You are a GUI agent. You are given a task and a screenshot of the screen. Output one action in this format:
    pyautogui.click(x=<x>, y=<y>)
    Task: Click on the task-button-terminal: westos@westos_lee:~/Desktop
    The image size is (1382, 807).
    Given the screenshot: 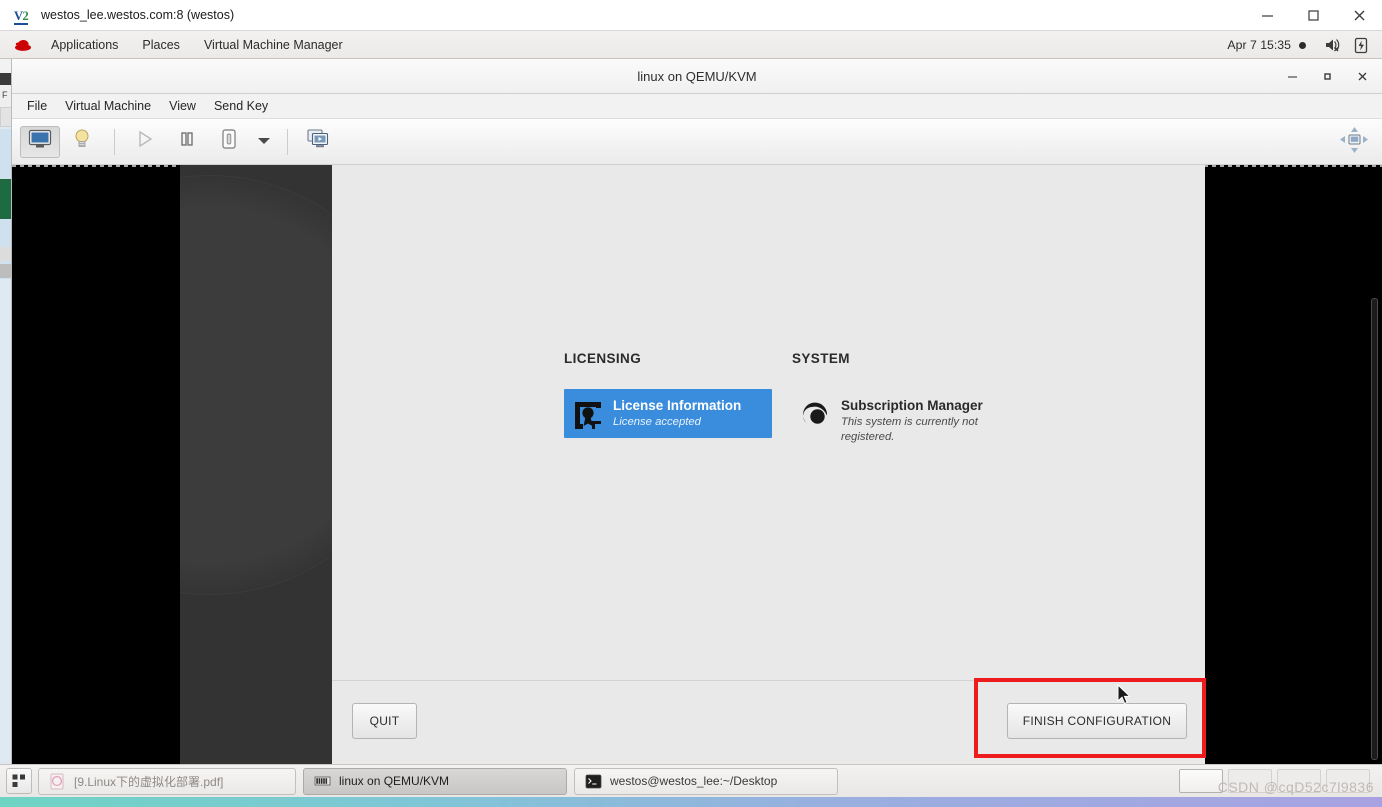 What is the action you would take?
    pyautogui.click(x=706, y=781)
    